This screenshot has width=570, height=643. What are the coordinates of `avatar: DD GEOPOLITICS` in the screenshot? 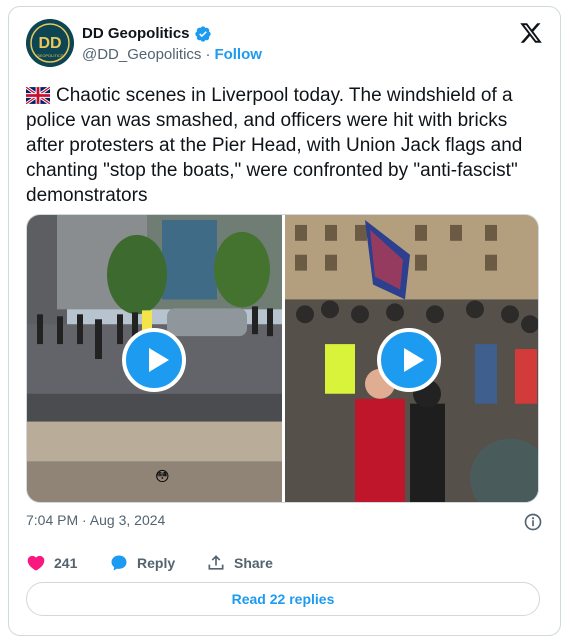 It's located at (50, 43).